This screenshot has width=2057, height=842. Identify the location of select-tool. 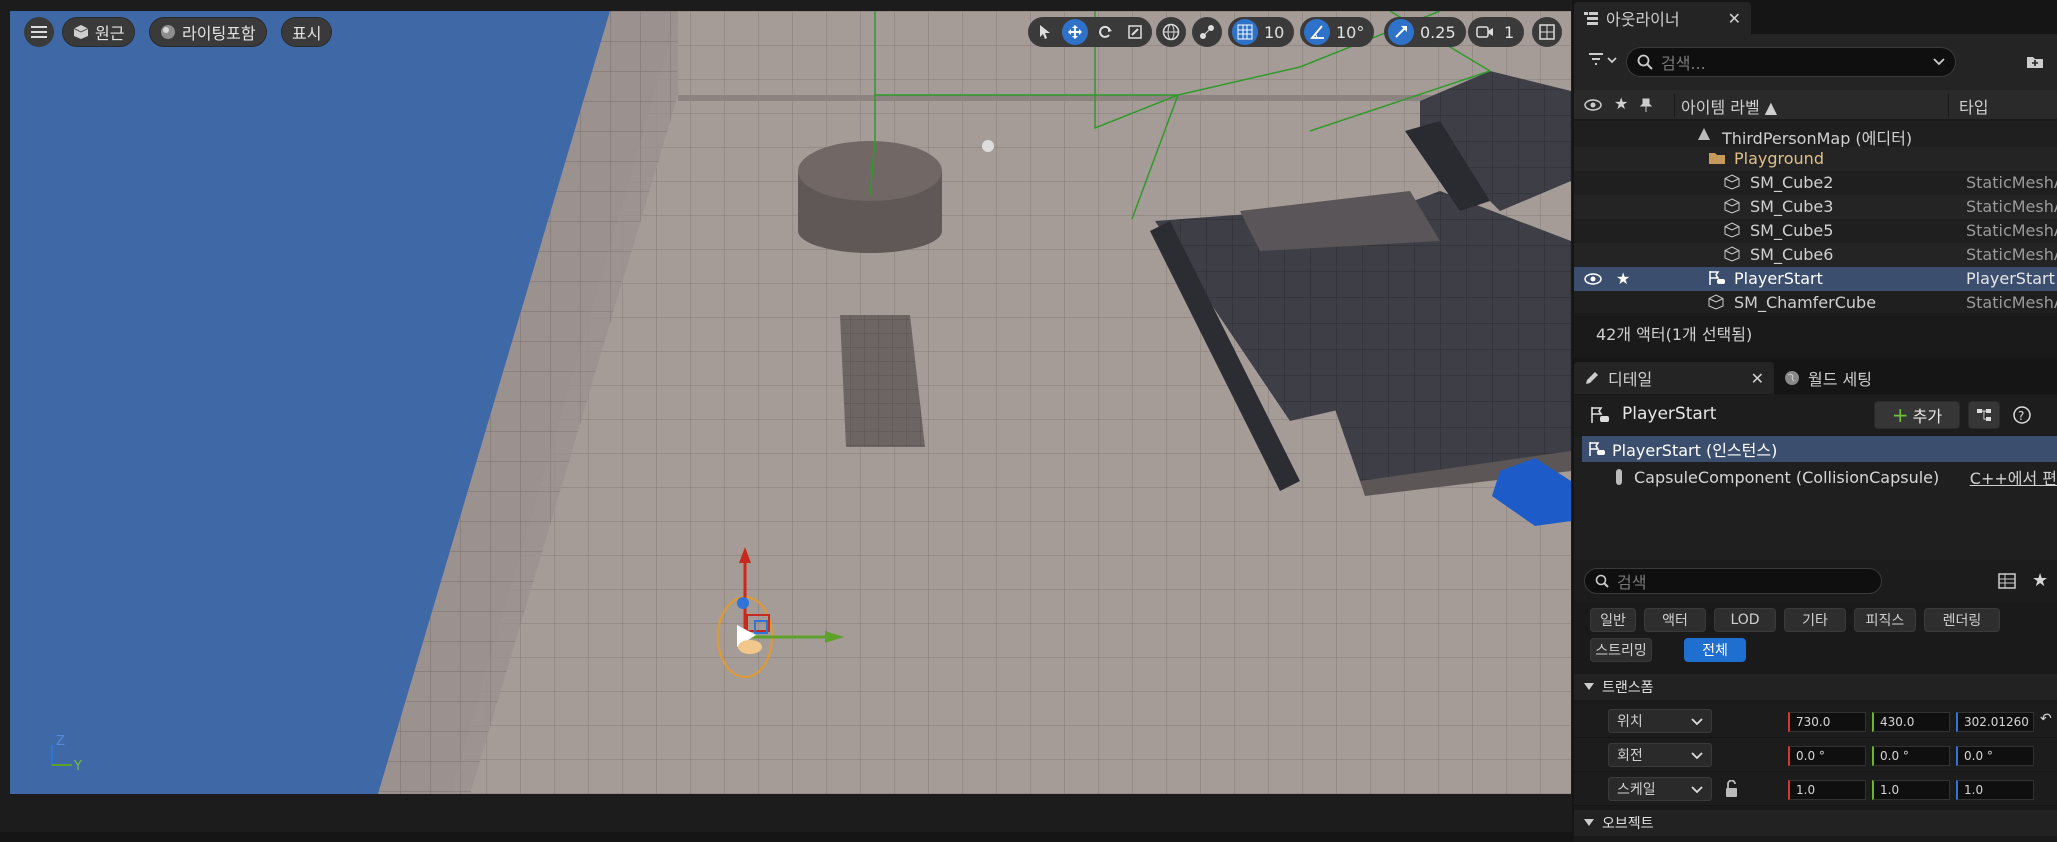
(1045, 32).